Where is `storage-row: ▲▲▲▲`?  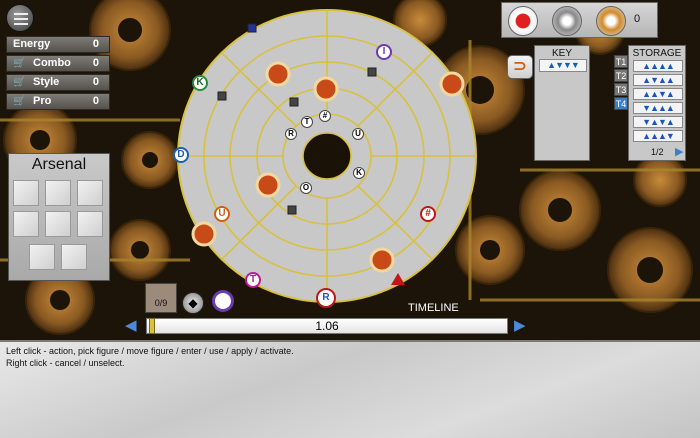 storage-row: ▲▲▲▲ is located at coordinates (658, 66).